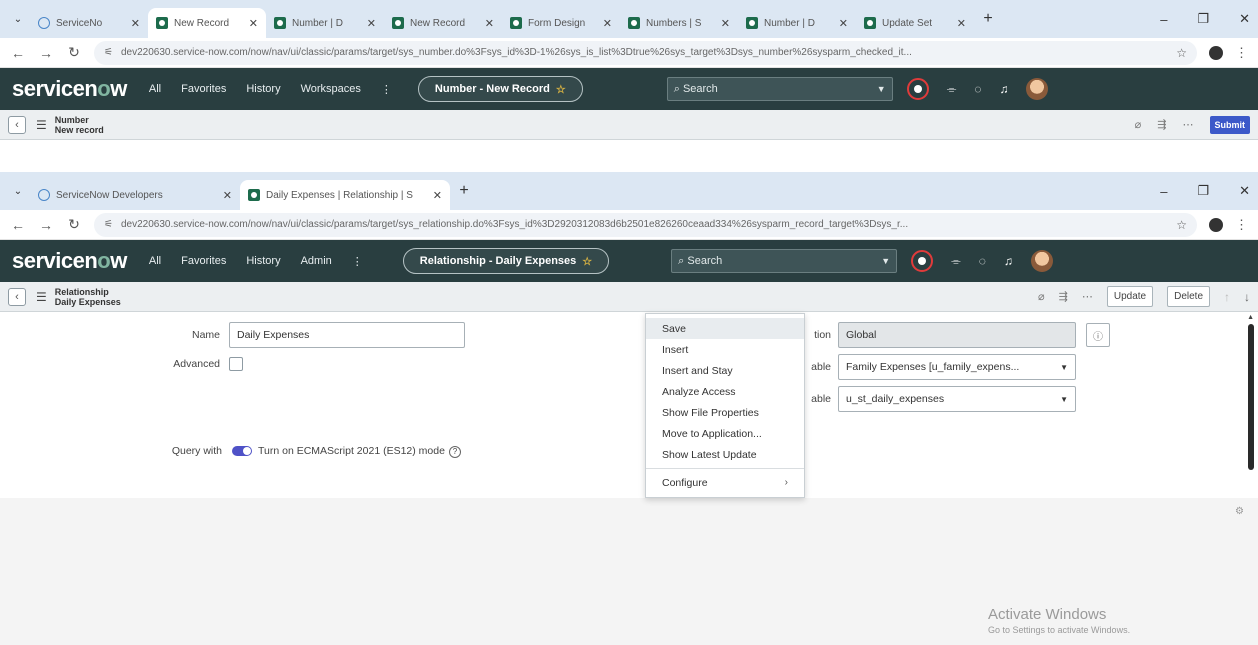  What do you see at coordinates (454, 452) in the screenshot?
I see `help-circle-icon: ?` at bounding box center [454, 452].